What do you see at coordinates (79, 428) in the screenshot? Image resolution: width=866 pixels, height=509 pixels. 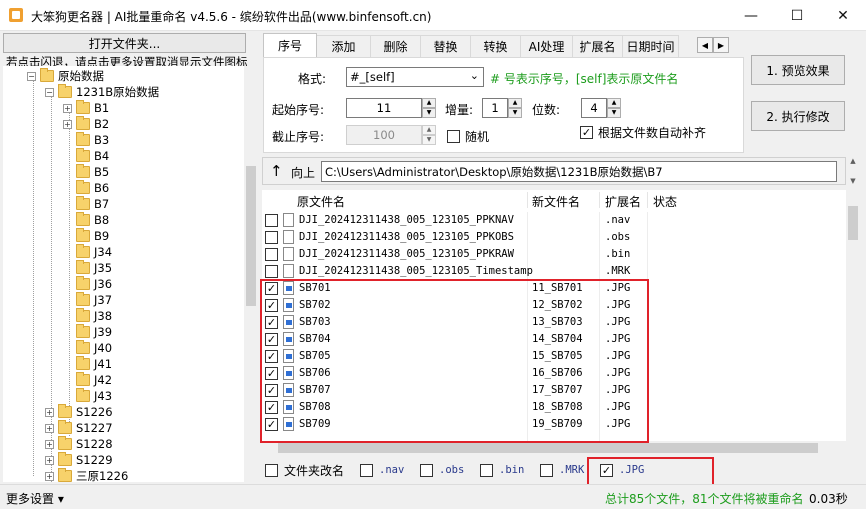 I see `tree-node: + S1227` at bounding box center [79, 428].